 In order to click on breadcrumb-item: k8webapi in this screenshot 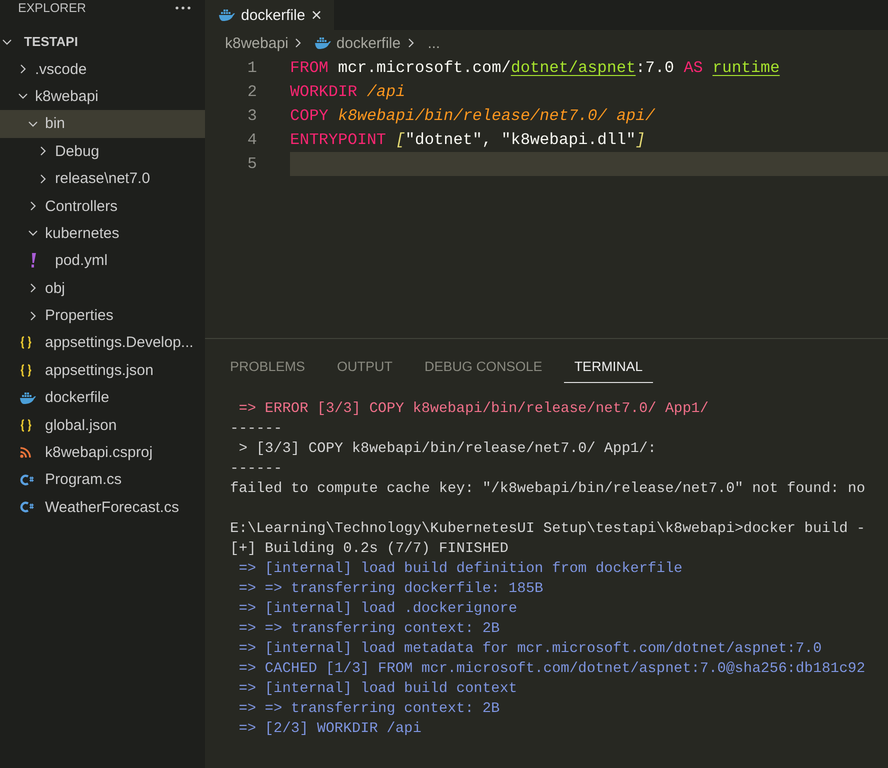, I will do `click(256, 43)`.